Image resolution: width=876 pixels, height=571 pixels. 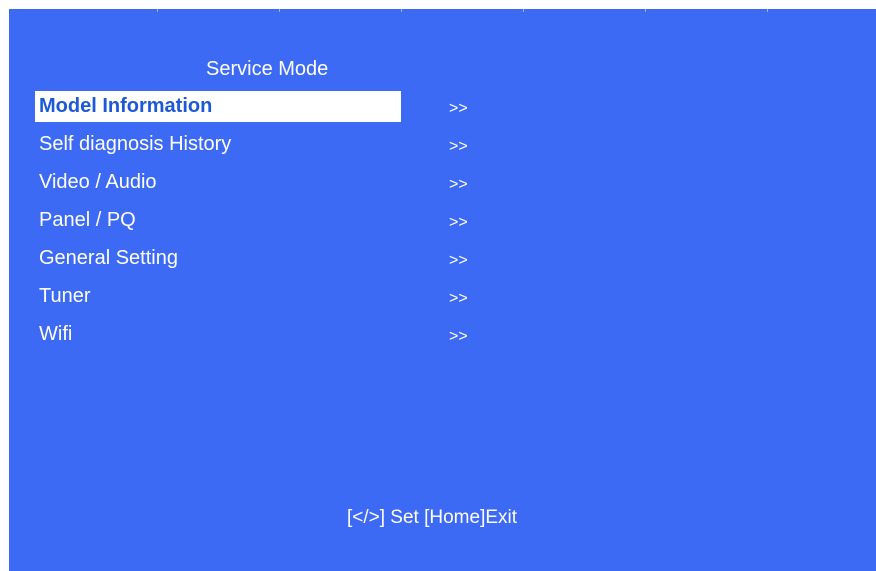 I want to click on menu-item-panel-pq: Panel / PQ >>, so click(x=275, y=222).